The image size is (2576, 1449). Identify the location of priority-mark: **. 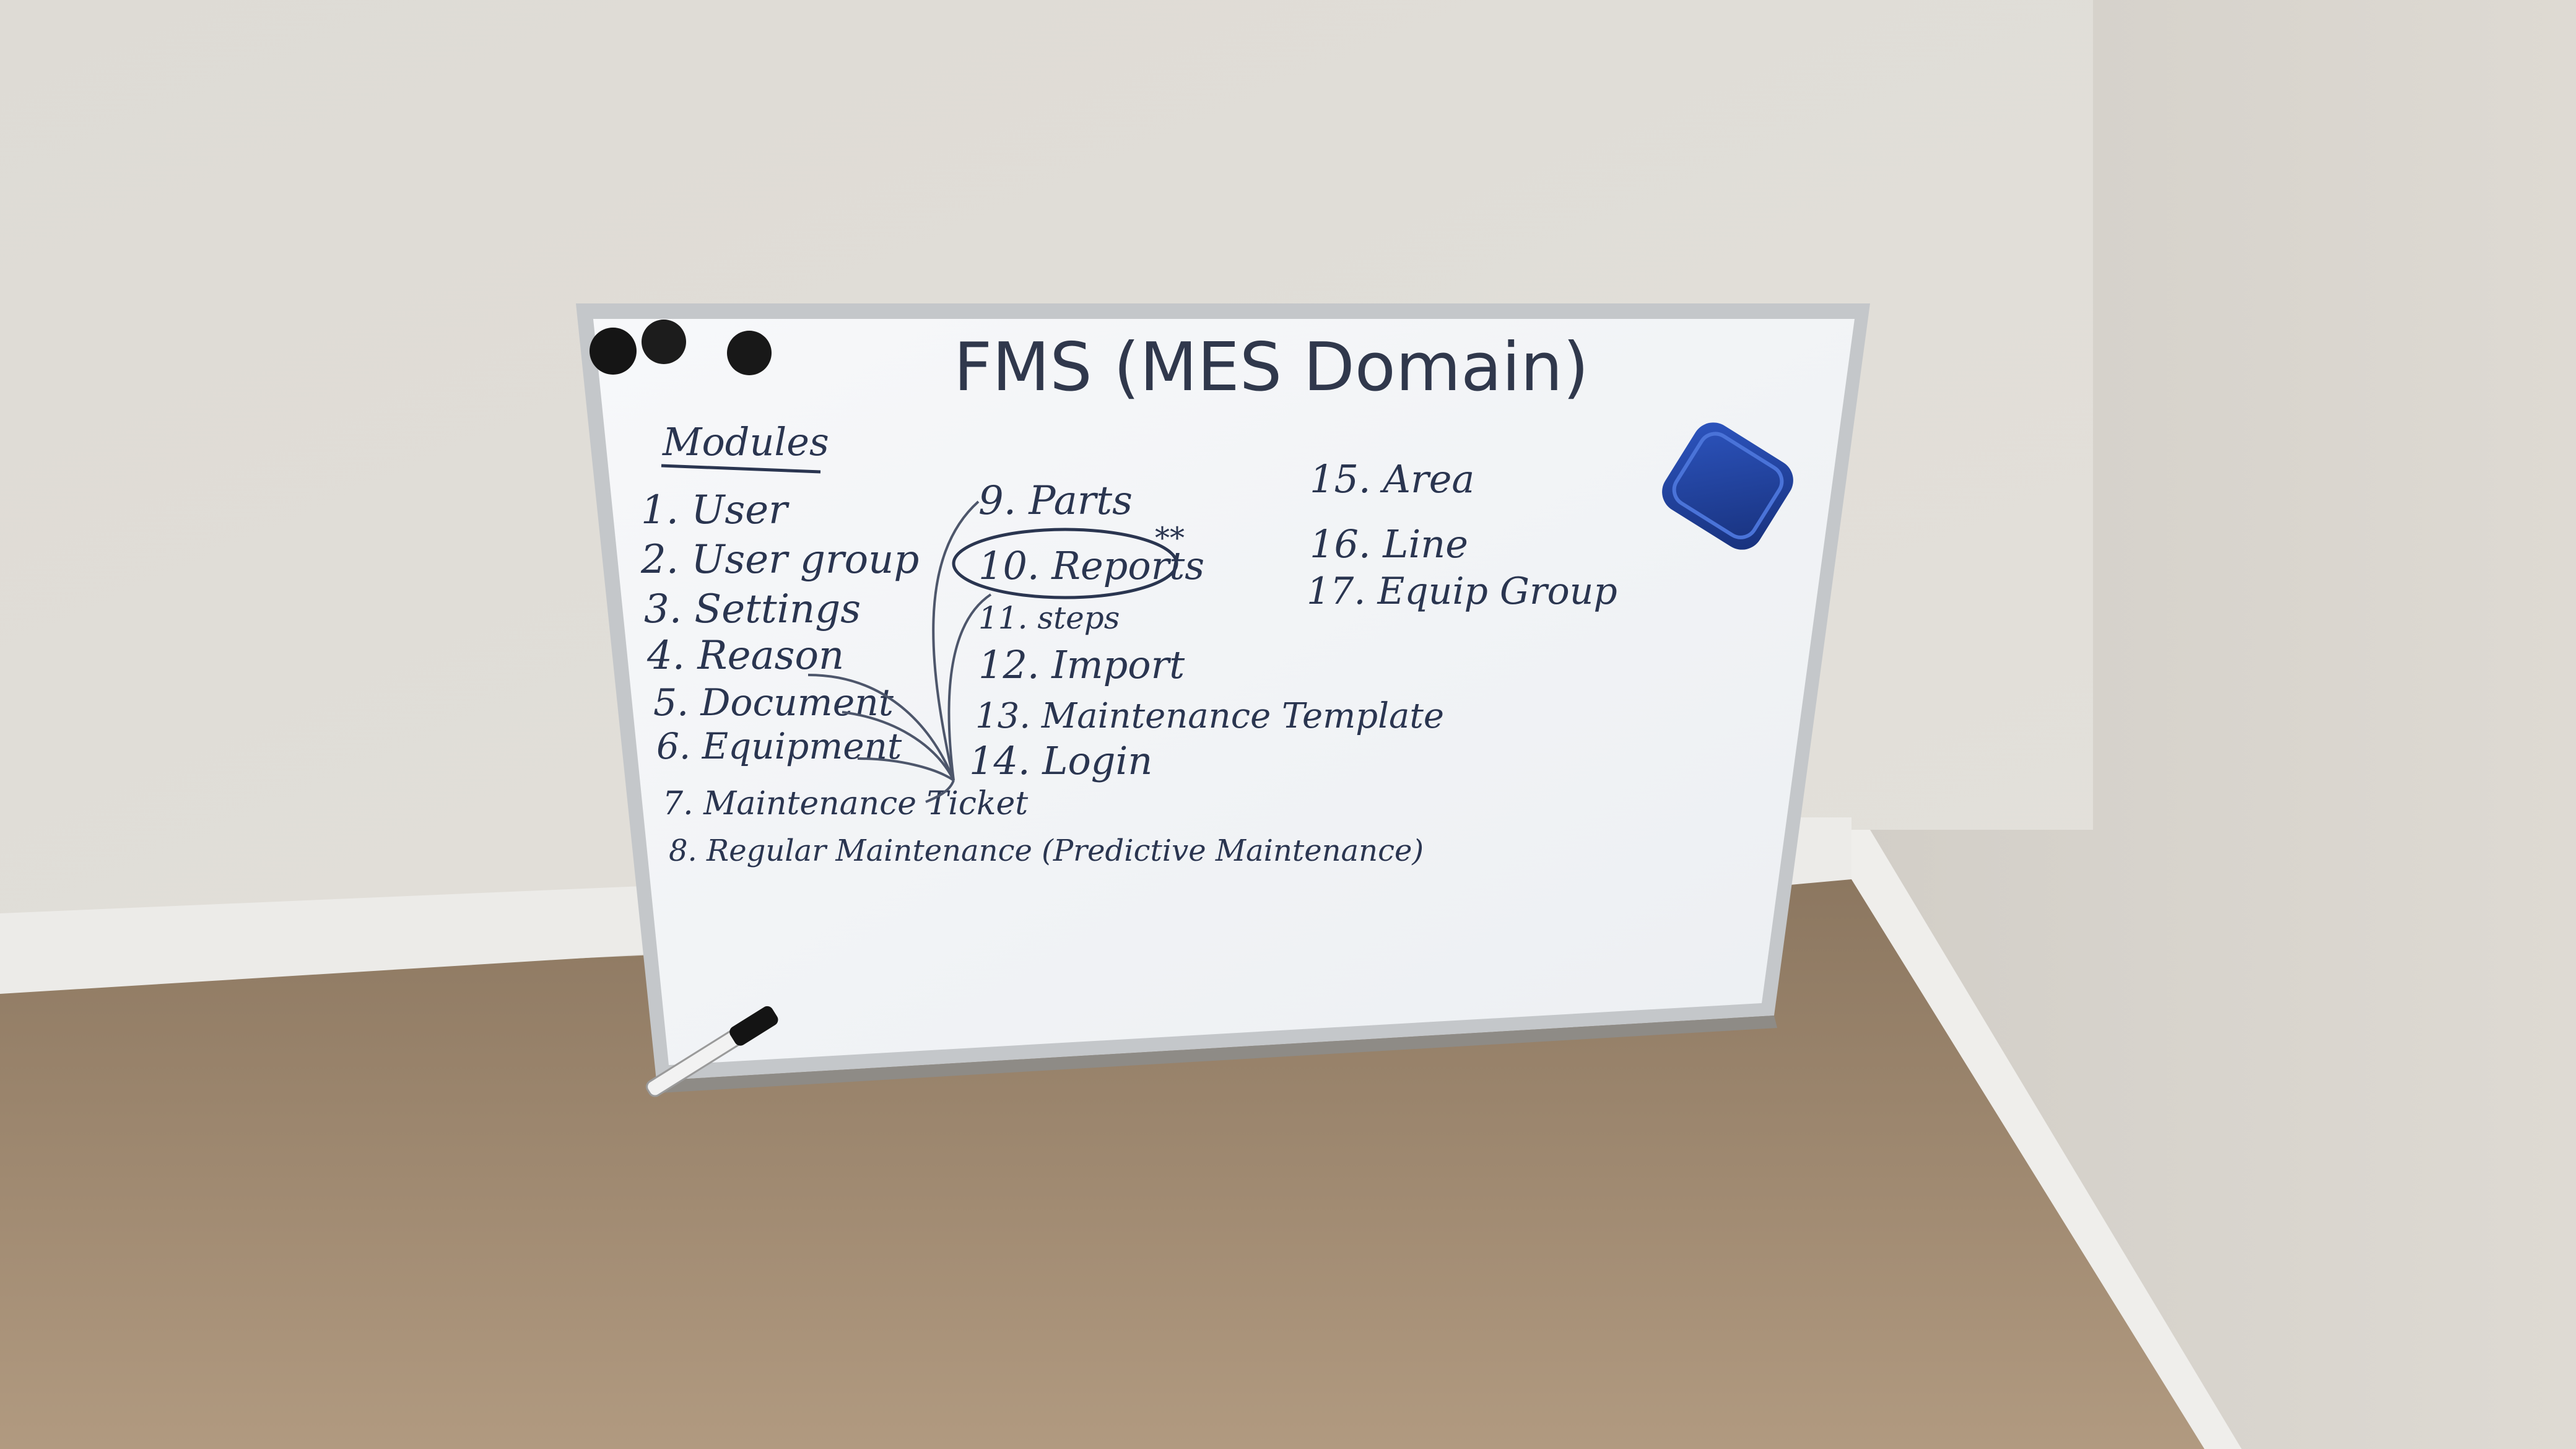
(1170, 538).